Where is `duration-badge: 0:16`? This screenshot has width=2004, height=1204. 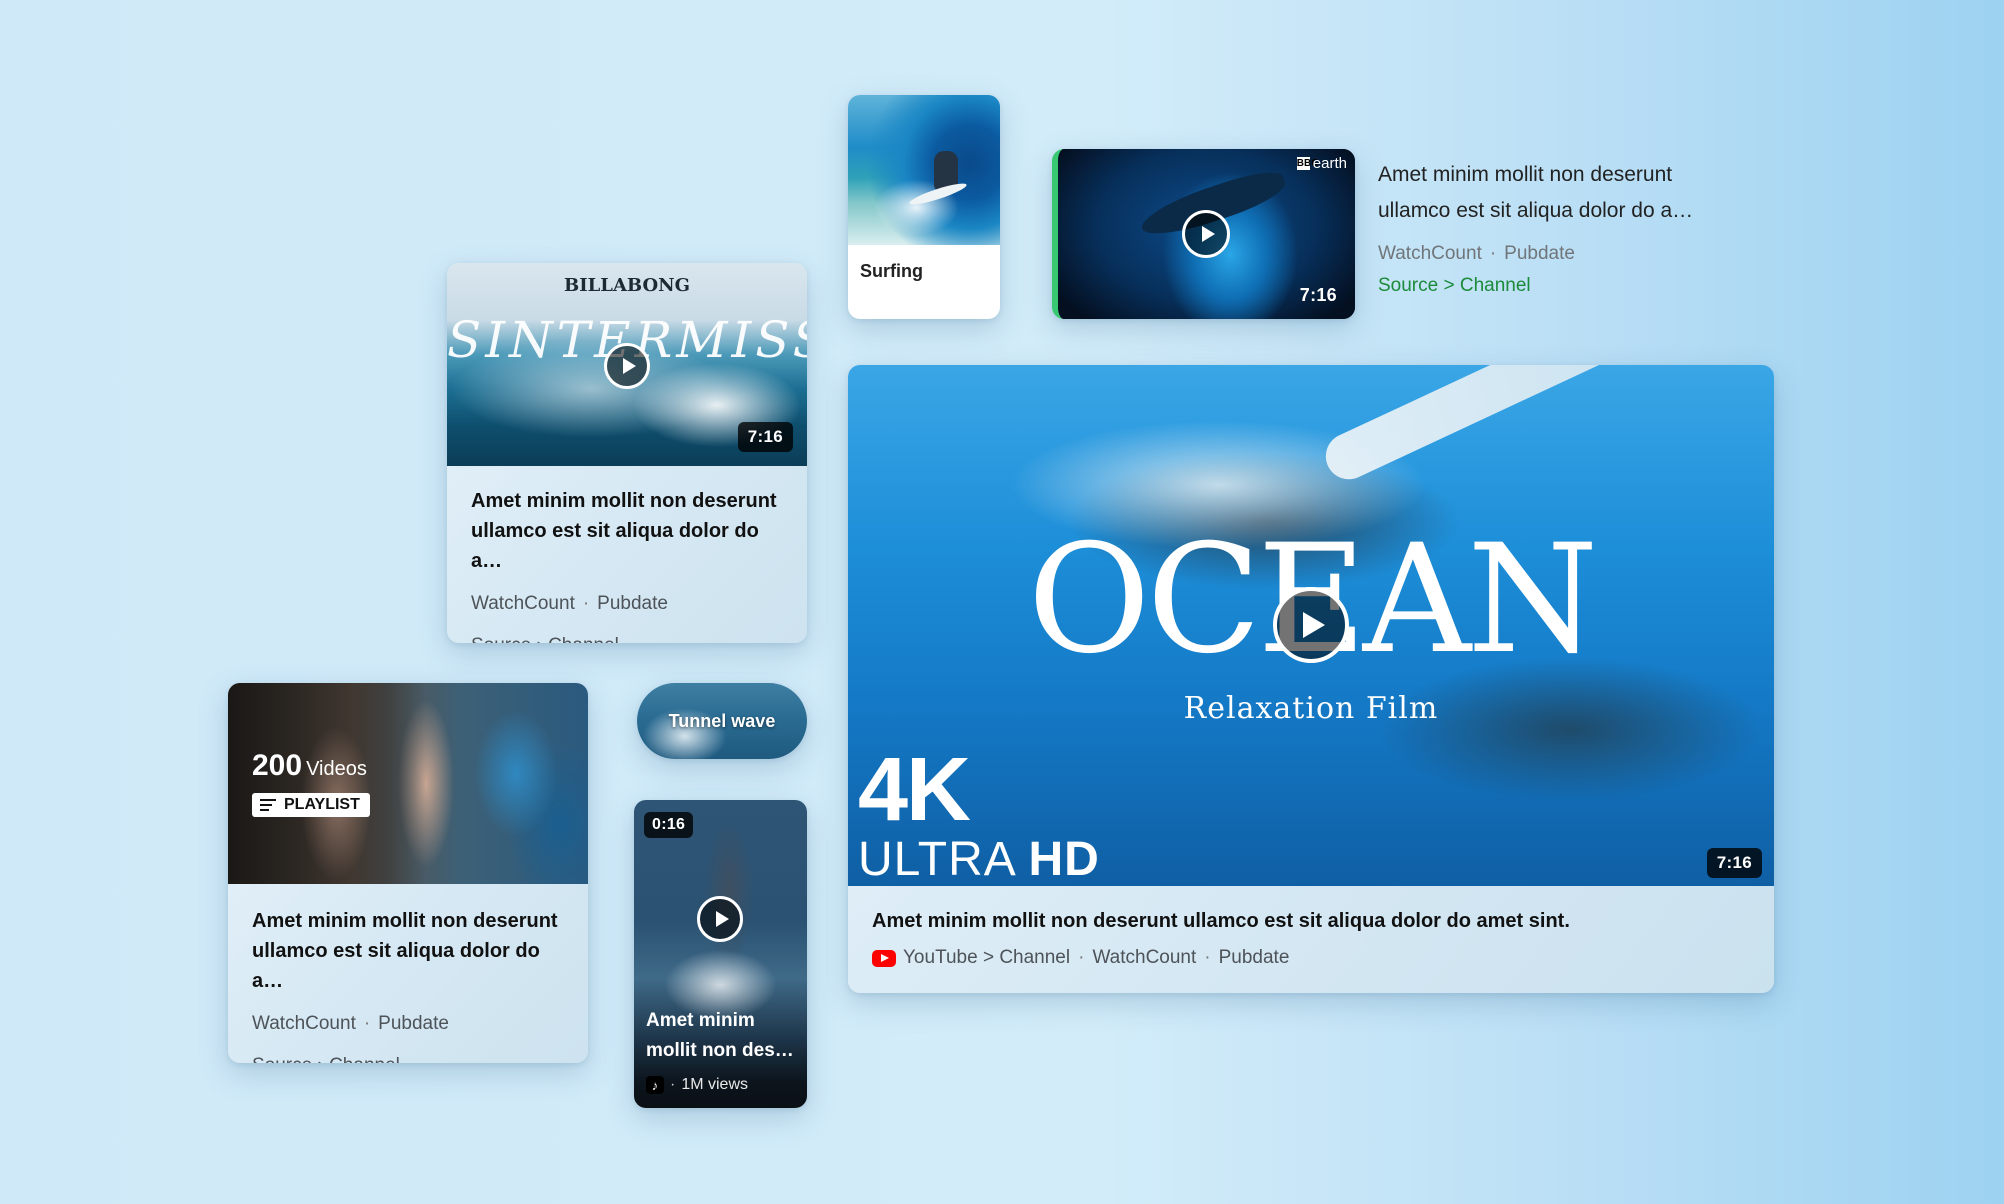
duration-badge: 0:16 is located at coordinates (669, 825).